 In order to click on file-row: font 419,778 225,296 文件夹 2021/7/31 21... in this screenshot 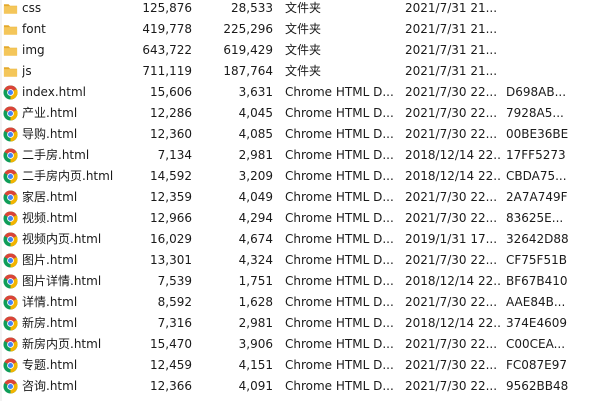, I will do `click(301, 29)`.